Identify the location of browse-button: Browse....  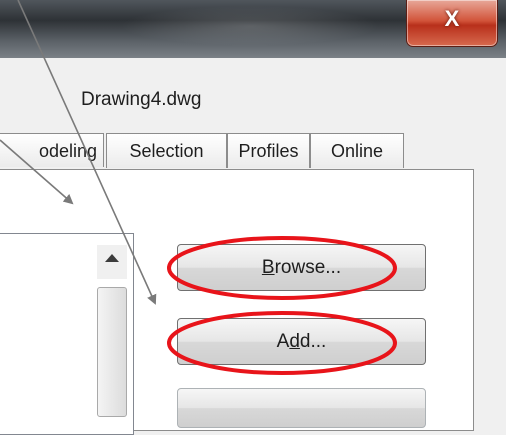
(301, 267).